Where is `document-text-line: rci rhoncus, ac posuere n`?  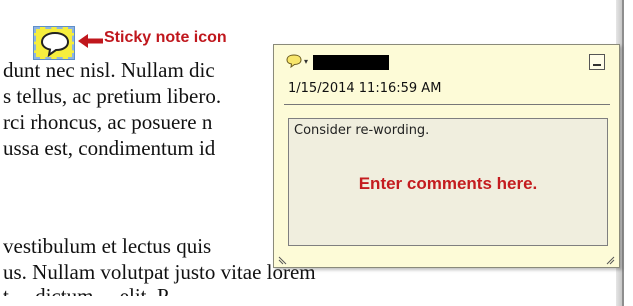 document-text-line: rci rhoncus, ac posuere n is located at coordinates (108, 122).